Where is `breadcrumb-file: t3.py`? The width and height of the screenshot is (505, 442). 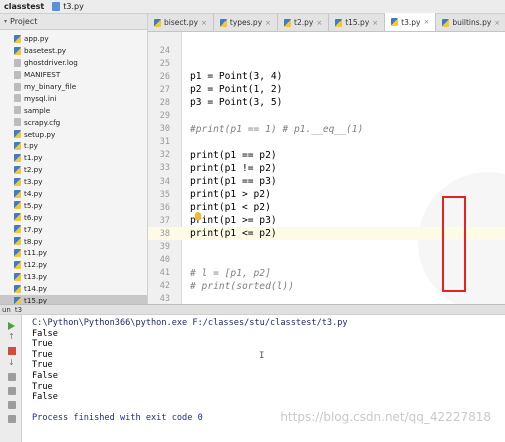
breadcrumb-file: t3.py is located at coordinates (68, 6).